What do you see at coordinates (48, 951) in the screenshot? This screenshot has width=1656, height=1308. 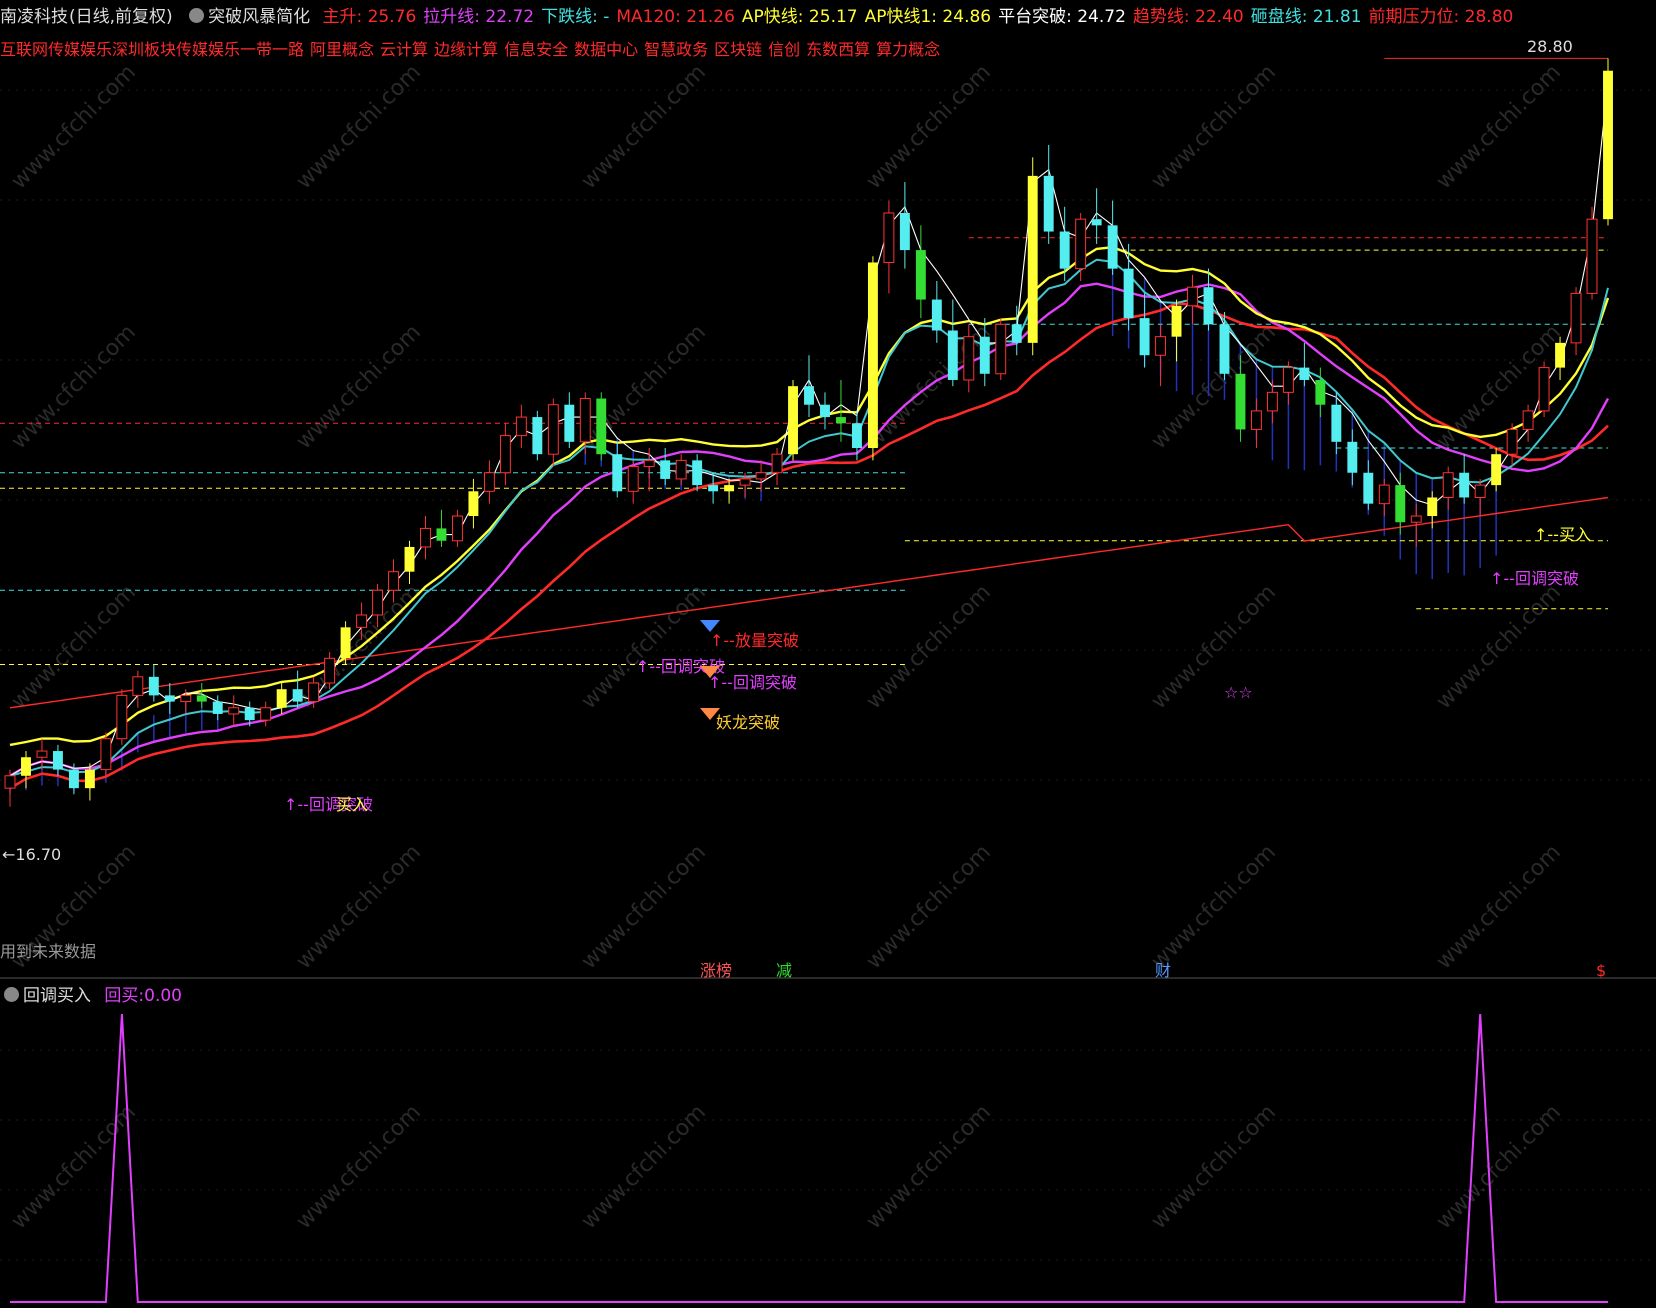 I see `future-data-note: 用到未来数据` at bounding box center [48, 951].